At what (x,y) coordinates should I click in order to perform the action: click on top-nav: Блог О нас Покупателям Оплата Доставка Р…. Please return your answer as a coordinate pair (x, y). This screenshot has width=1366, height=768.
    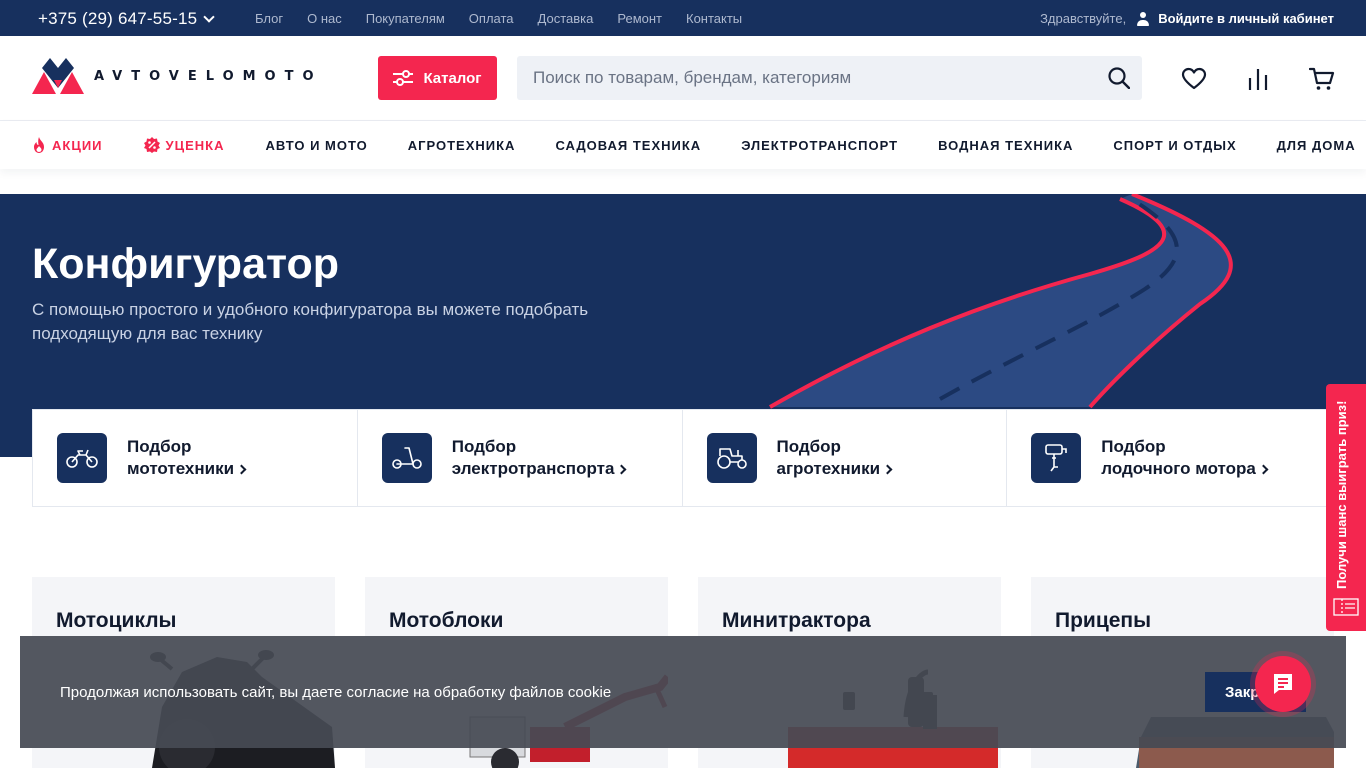
    Looking at the image, I should click on (498, 18).